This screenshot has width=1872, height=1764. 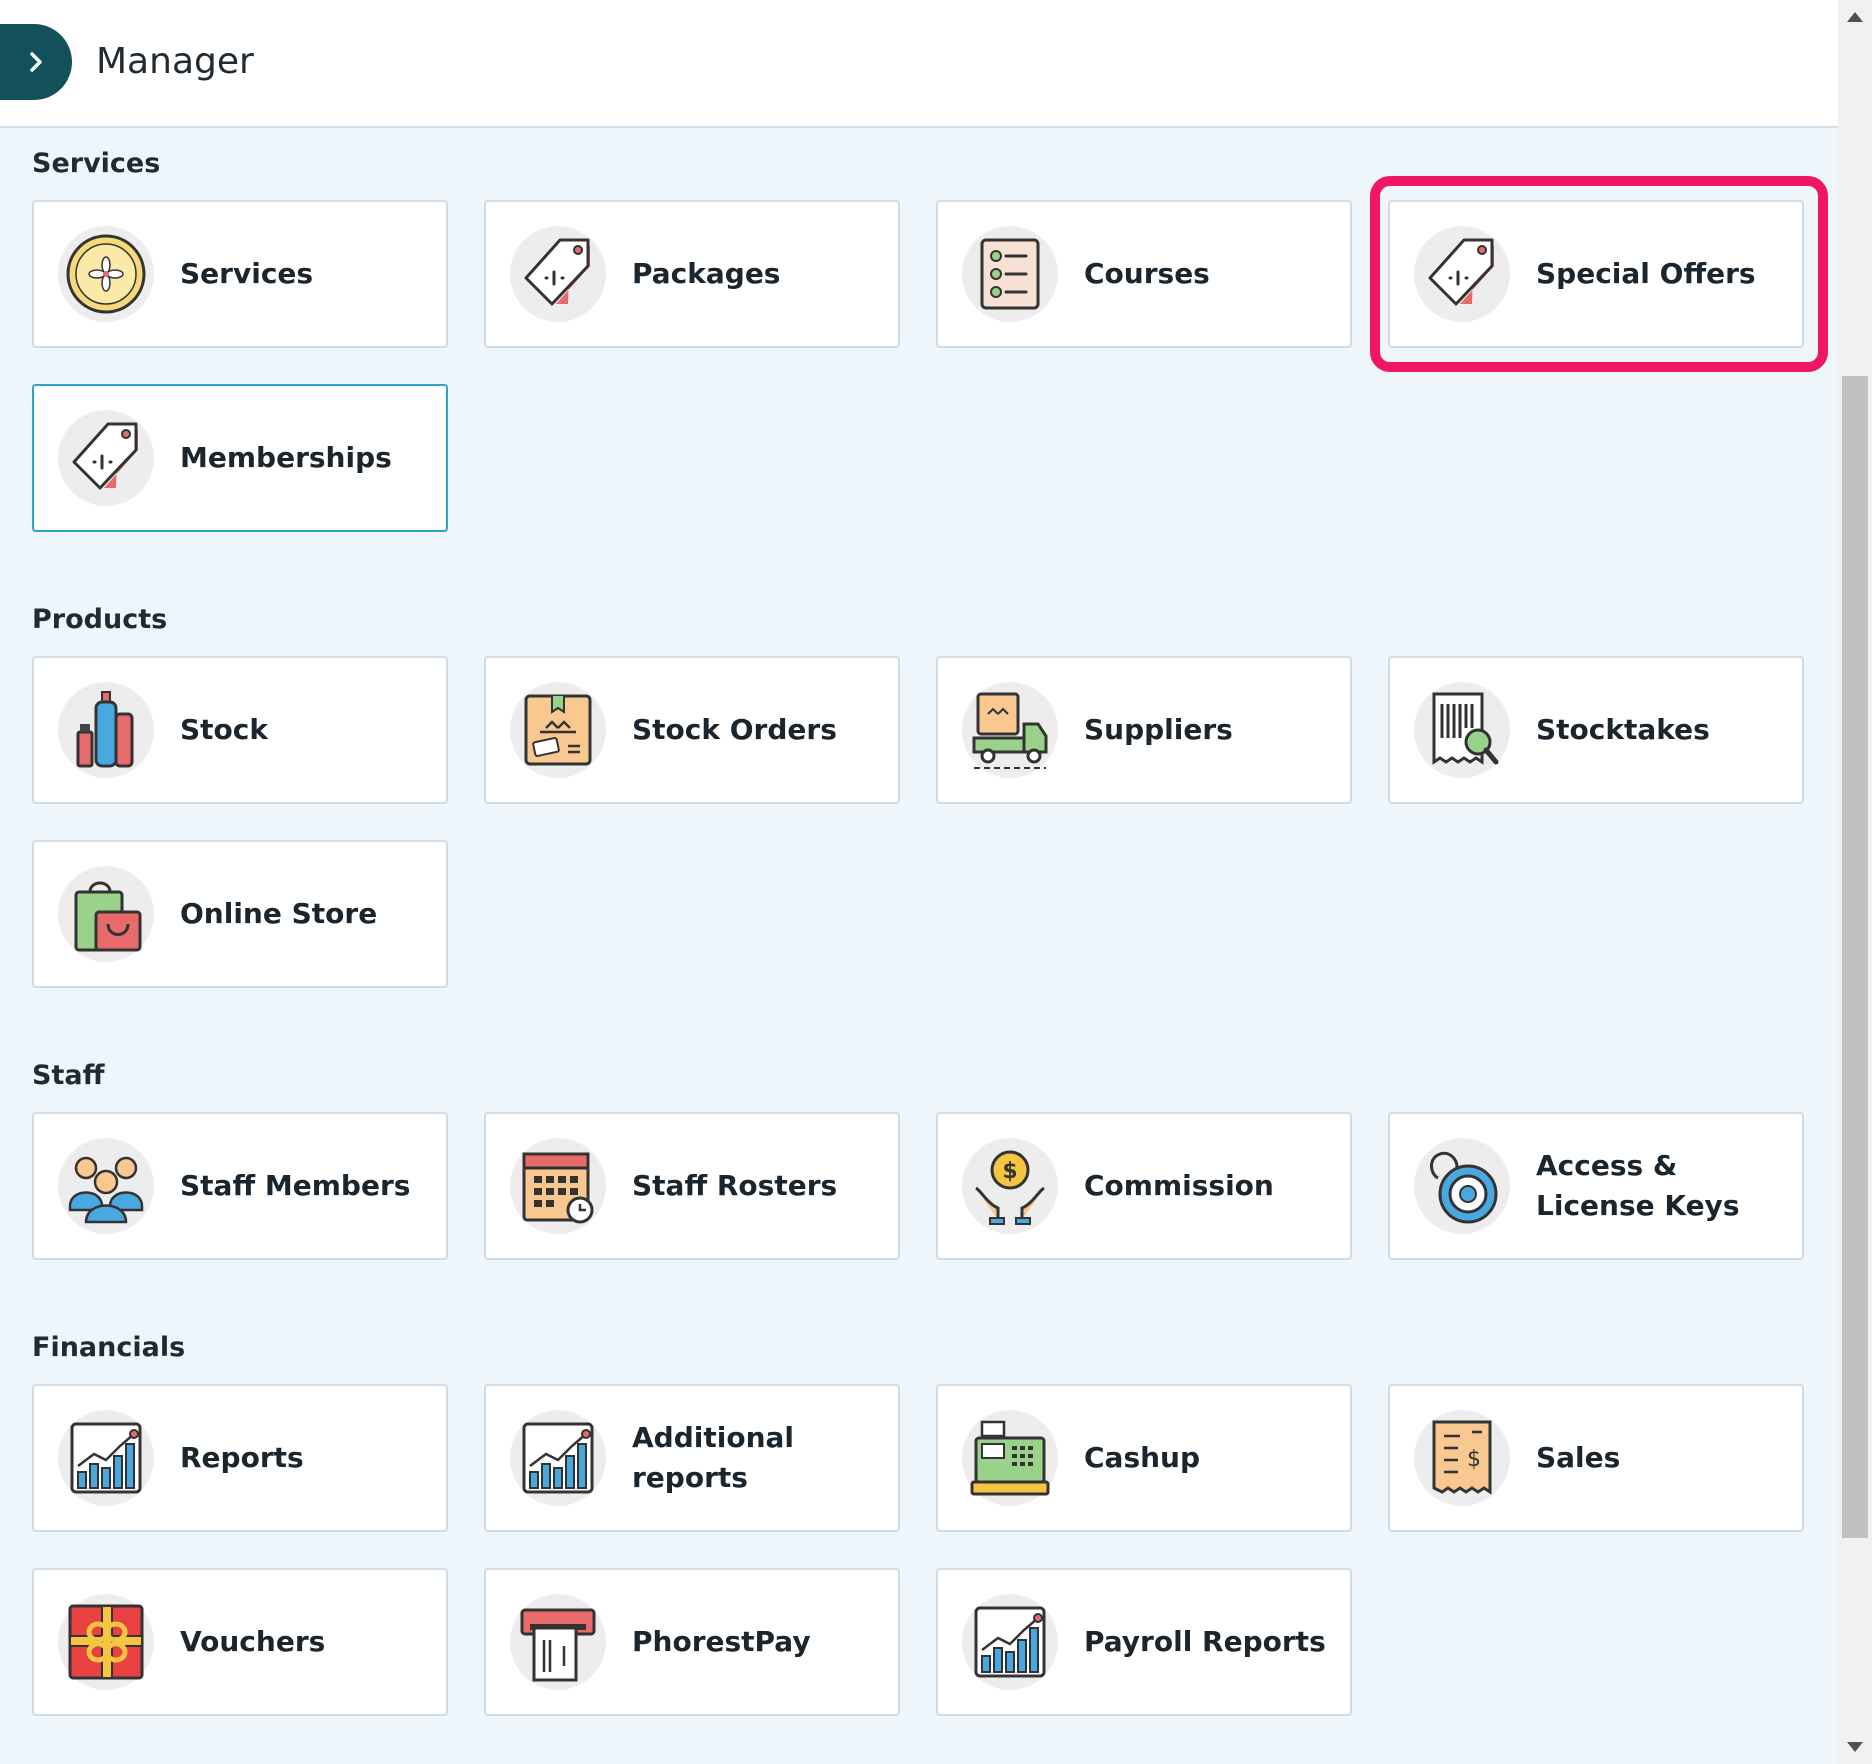 I want to click on tile-commission: $ Commission, so click(x=1144, y=1186).